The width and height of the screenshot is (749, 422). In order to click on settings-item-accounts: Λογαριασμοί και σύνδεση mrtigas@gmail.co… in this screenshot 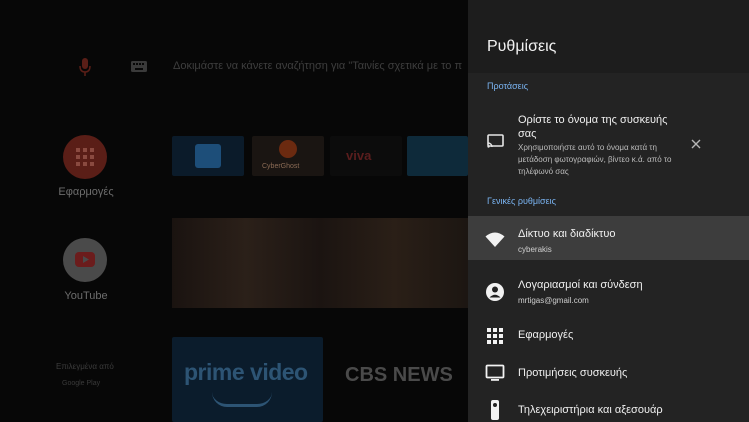, I will do `click(608, 290)`.